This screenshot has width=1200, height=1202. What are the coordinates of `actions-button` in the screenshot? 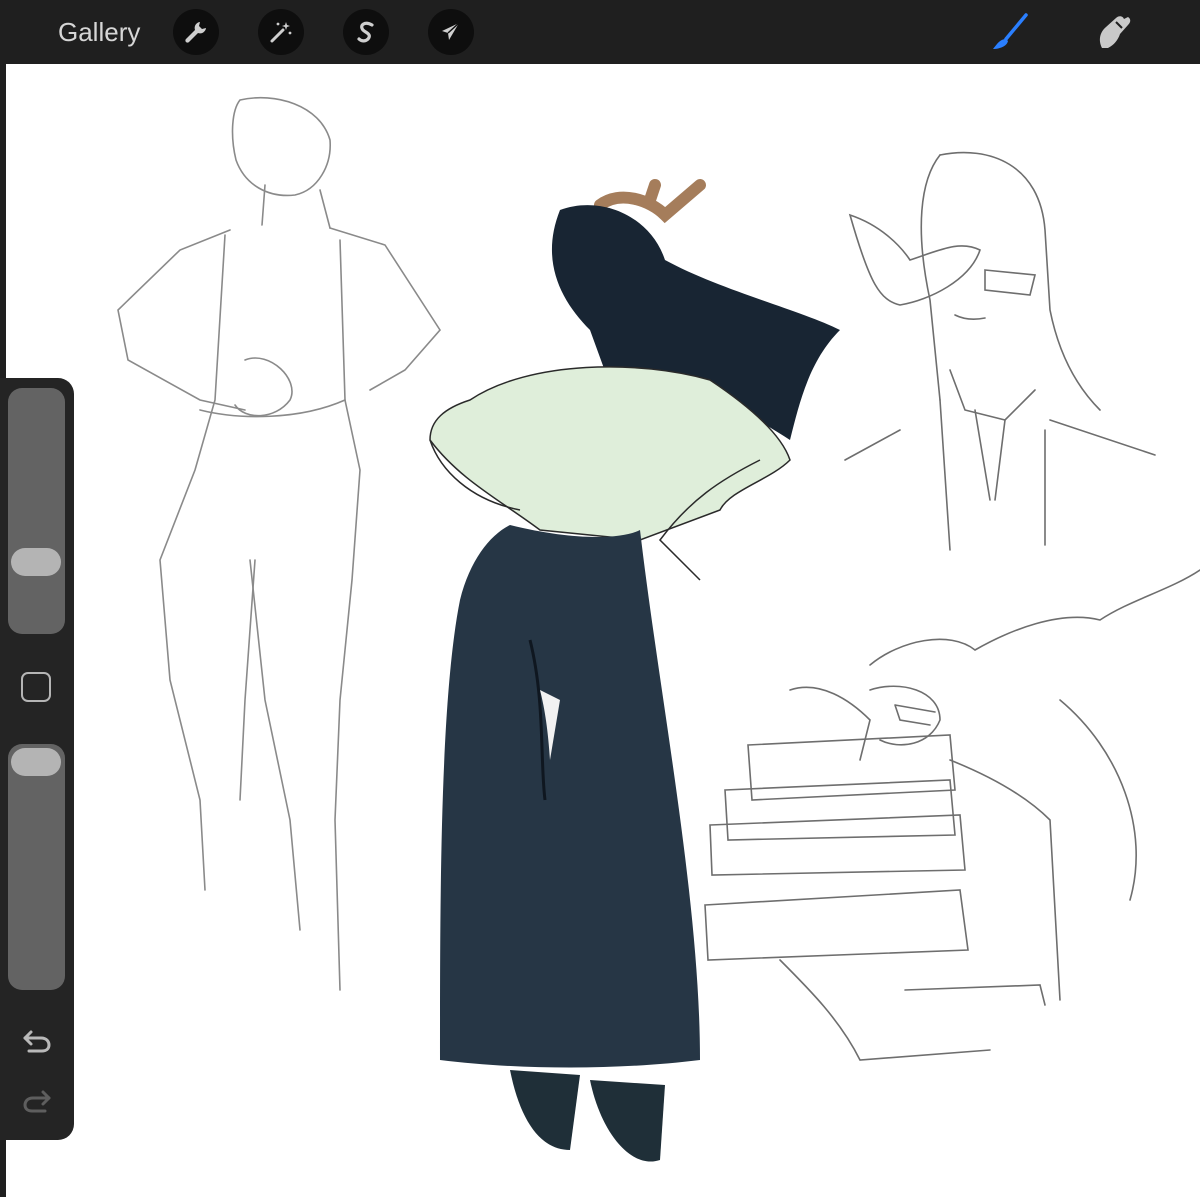 It's located at (196, 32).